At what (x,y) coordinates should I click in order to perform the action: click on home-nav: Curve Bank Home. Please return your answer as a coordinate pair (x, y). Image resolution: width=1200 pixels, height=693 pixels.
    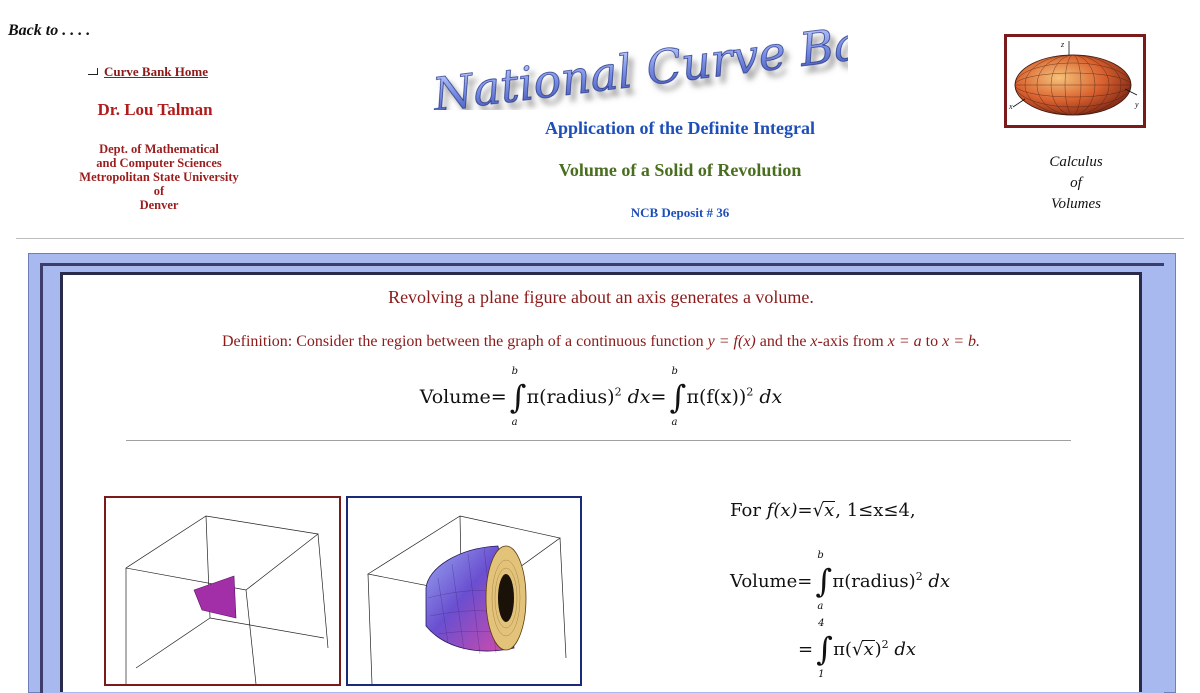
    Looking at the image, I should click on (148, 72).